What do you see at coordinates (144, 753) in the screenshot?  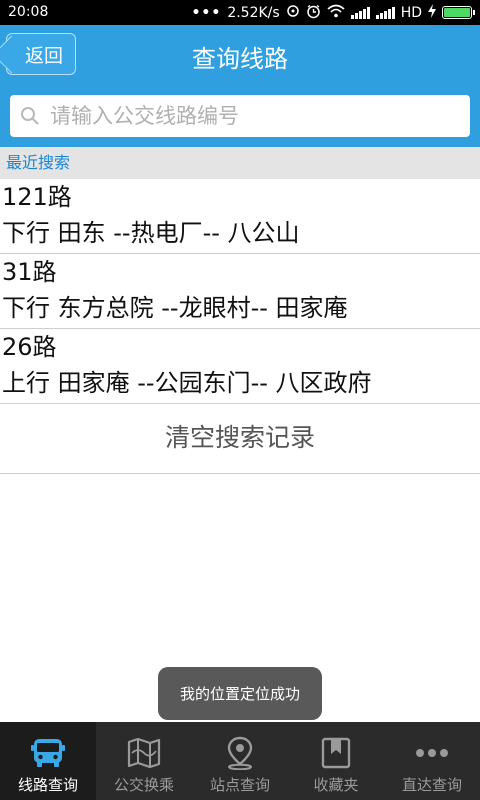 I see `map-icon` at bounding box center [144, 753].